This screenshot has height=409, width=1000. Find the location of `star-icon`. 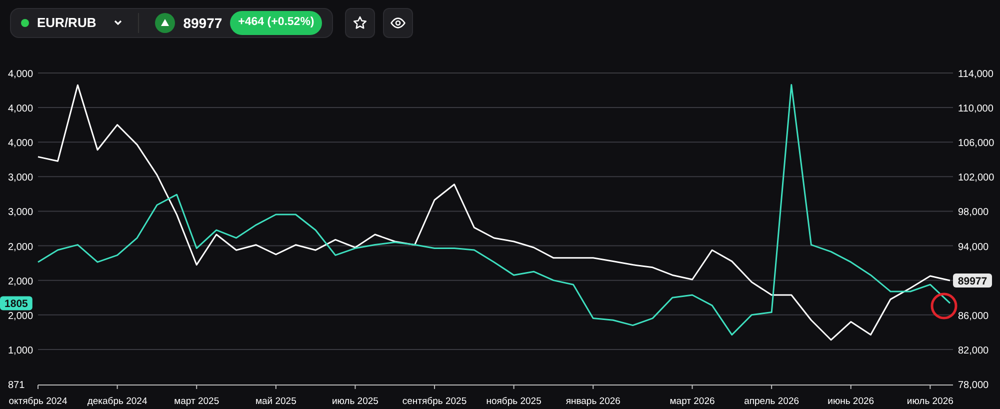

star-icon is located at coordinates (360, 23).